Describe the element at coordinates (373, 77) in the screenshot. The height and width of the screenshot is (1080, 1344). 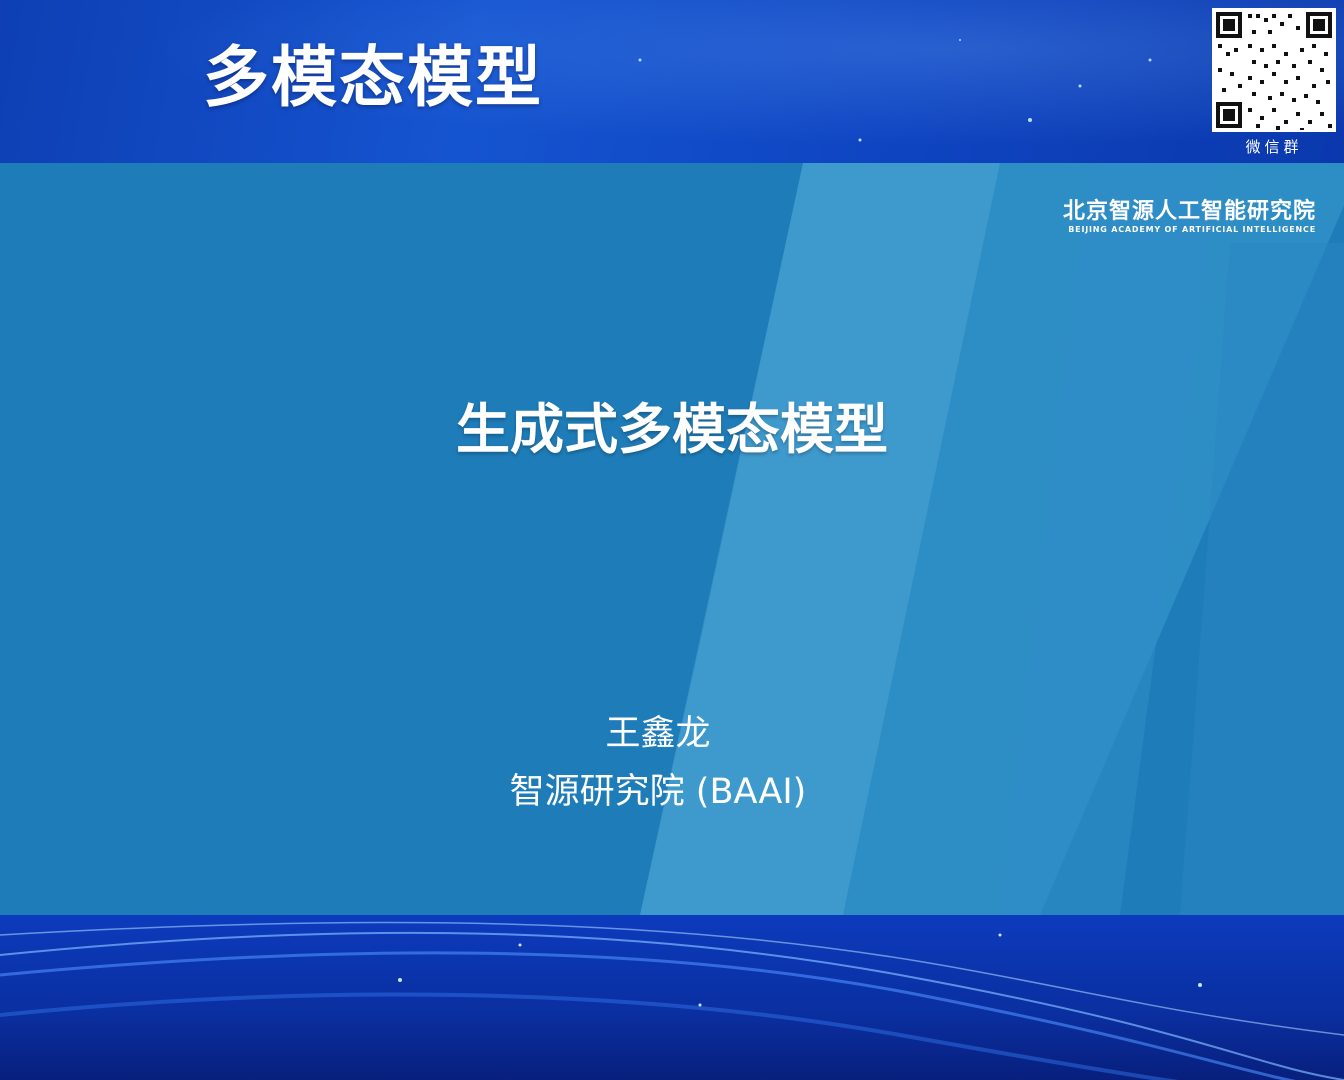
I see `session-title: 多模态模型` at that location.